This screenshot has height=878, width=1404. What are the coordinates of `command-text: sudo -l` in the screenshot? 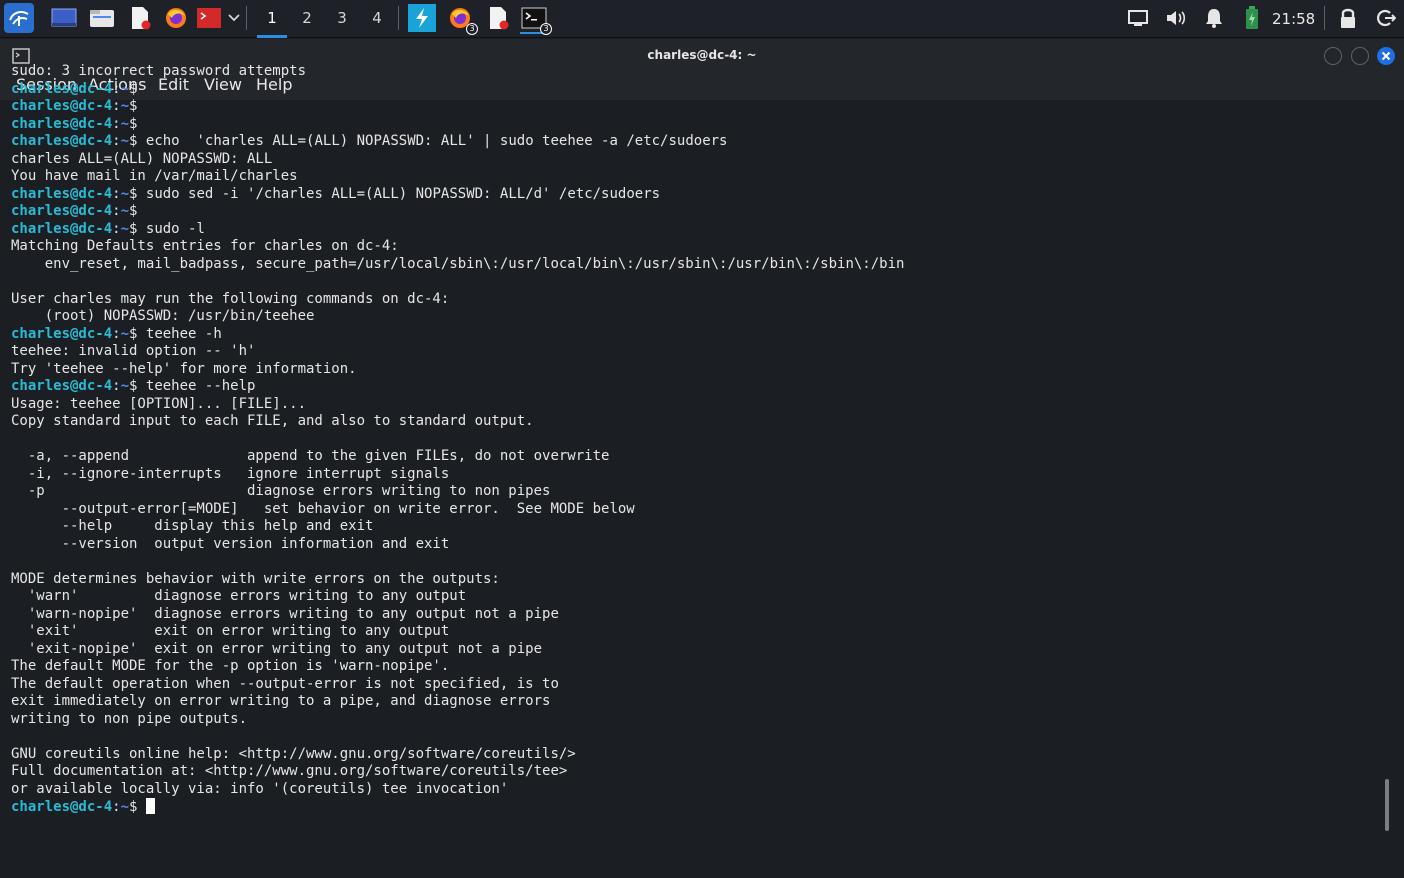 It's located at (171, 228).